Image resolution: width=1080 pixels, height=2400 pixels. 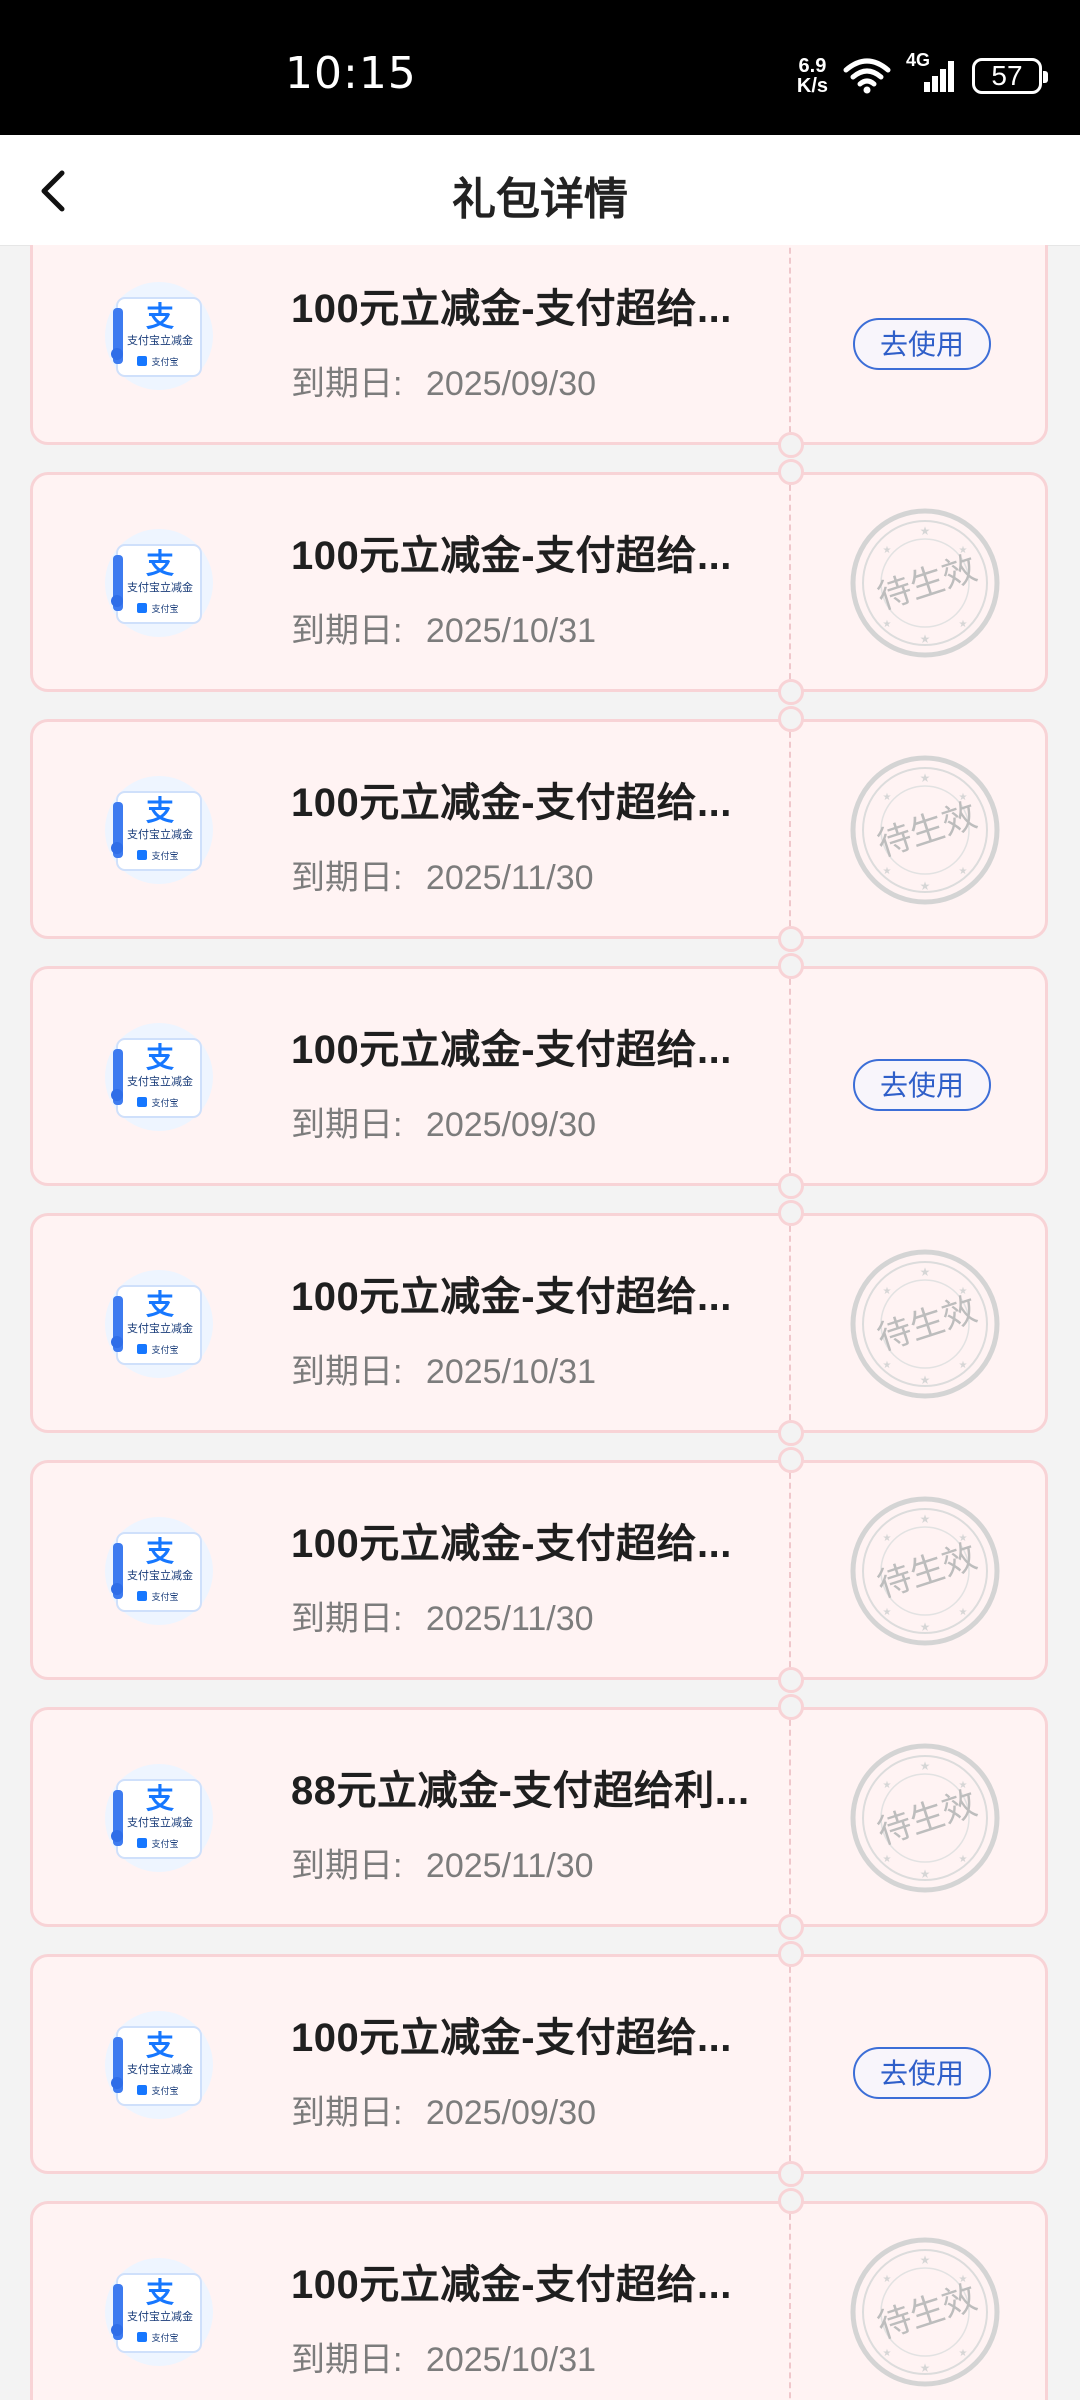 I want to click on battery-icon: 57, so click(x=1010, y=76).